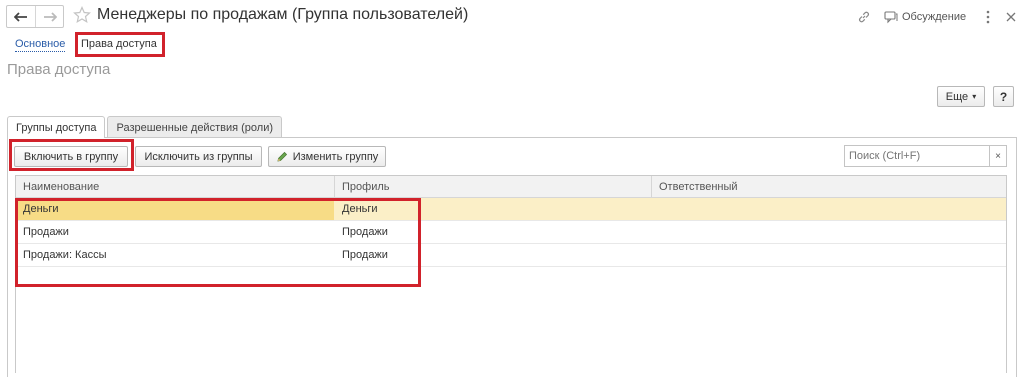 This screenshot has width=1024, height=377. Describe the element at coordinates (828, 186) in the screenshot. I see `column-header-responsible: Ответственный` at that location.